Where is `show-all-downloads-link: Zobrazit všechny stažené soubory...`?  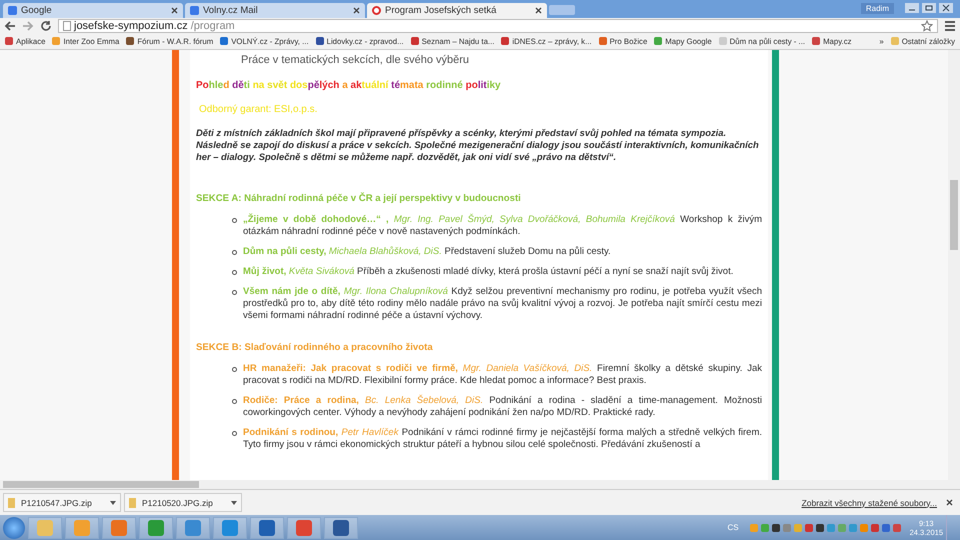
show-all-downloads-link: Zobrazit všechny stažené soubory... is located at coordinates (869, 503).